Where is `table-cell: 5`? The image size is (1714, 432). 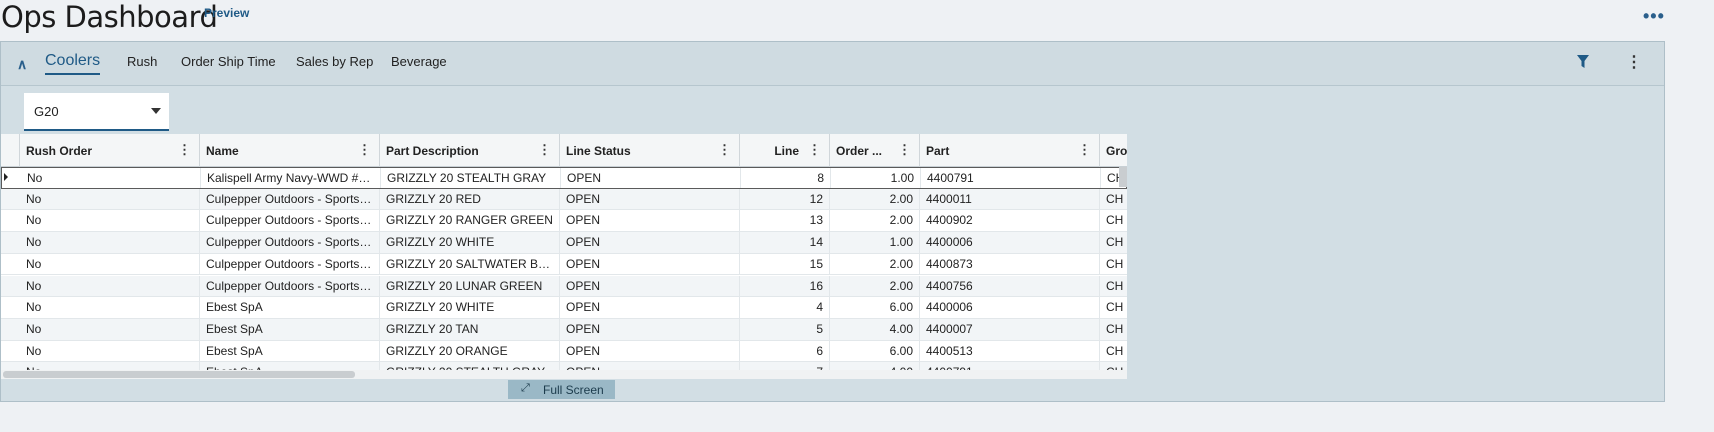
table-cell: 5 is located at coordinates (785, 329).